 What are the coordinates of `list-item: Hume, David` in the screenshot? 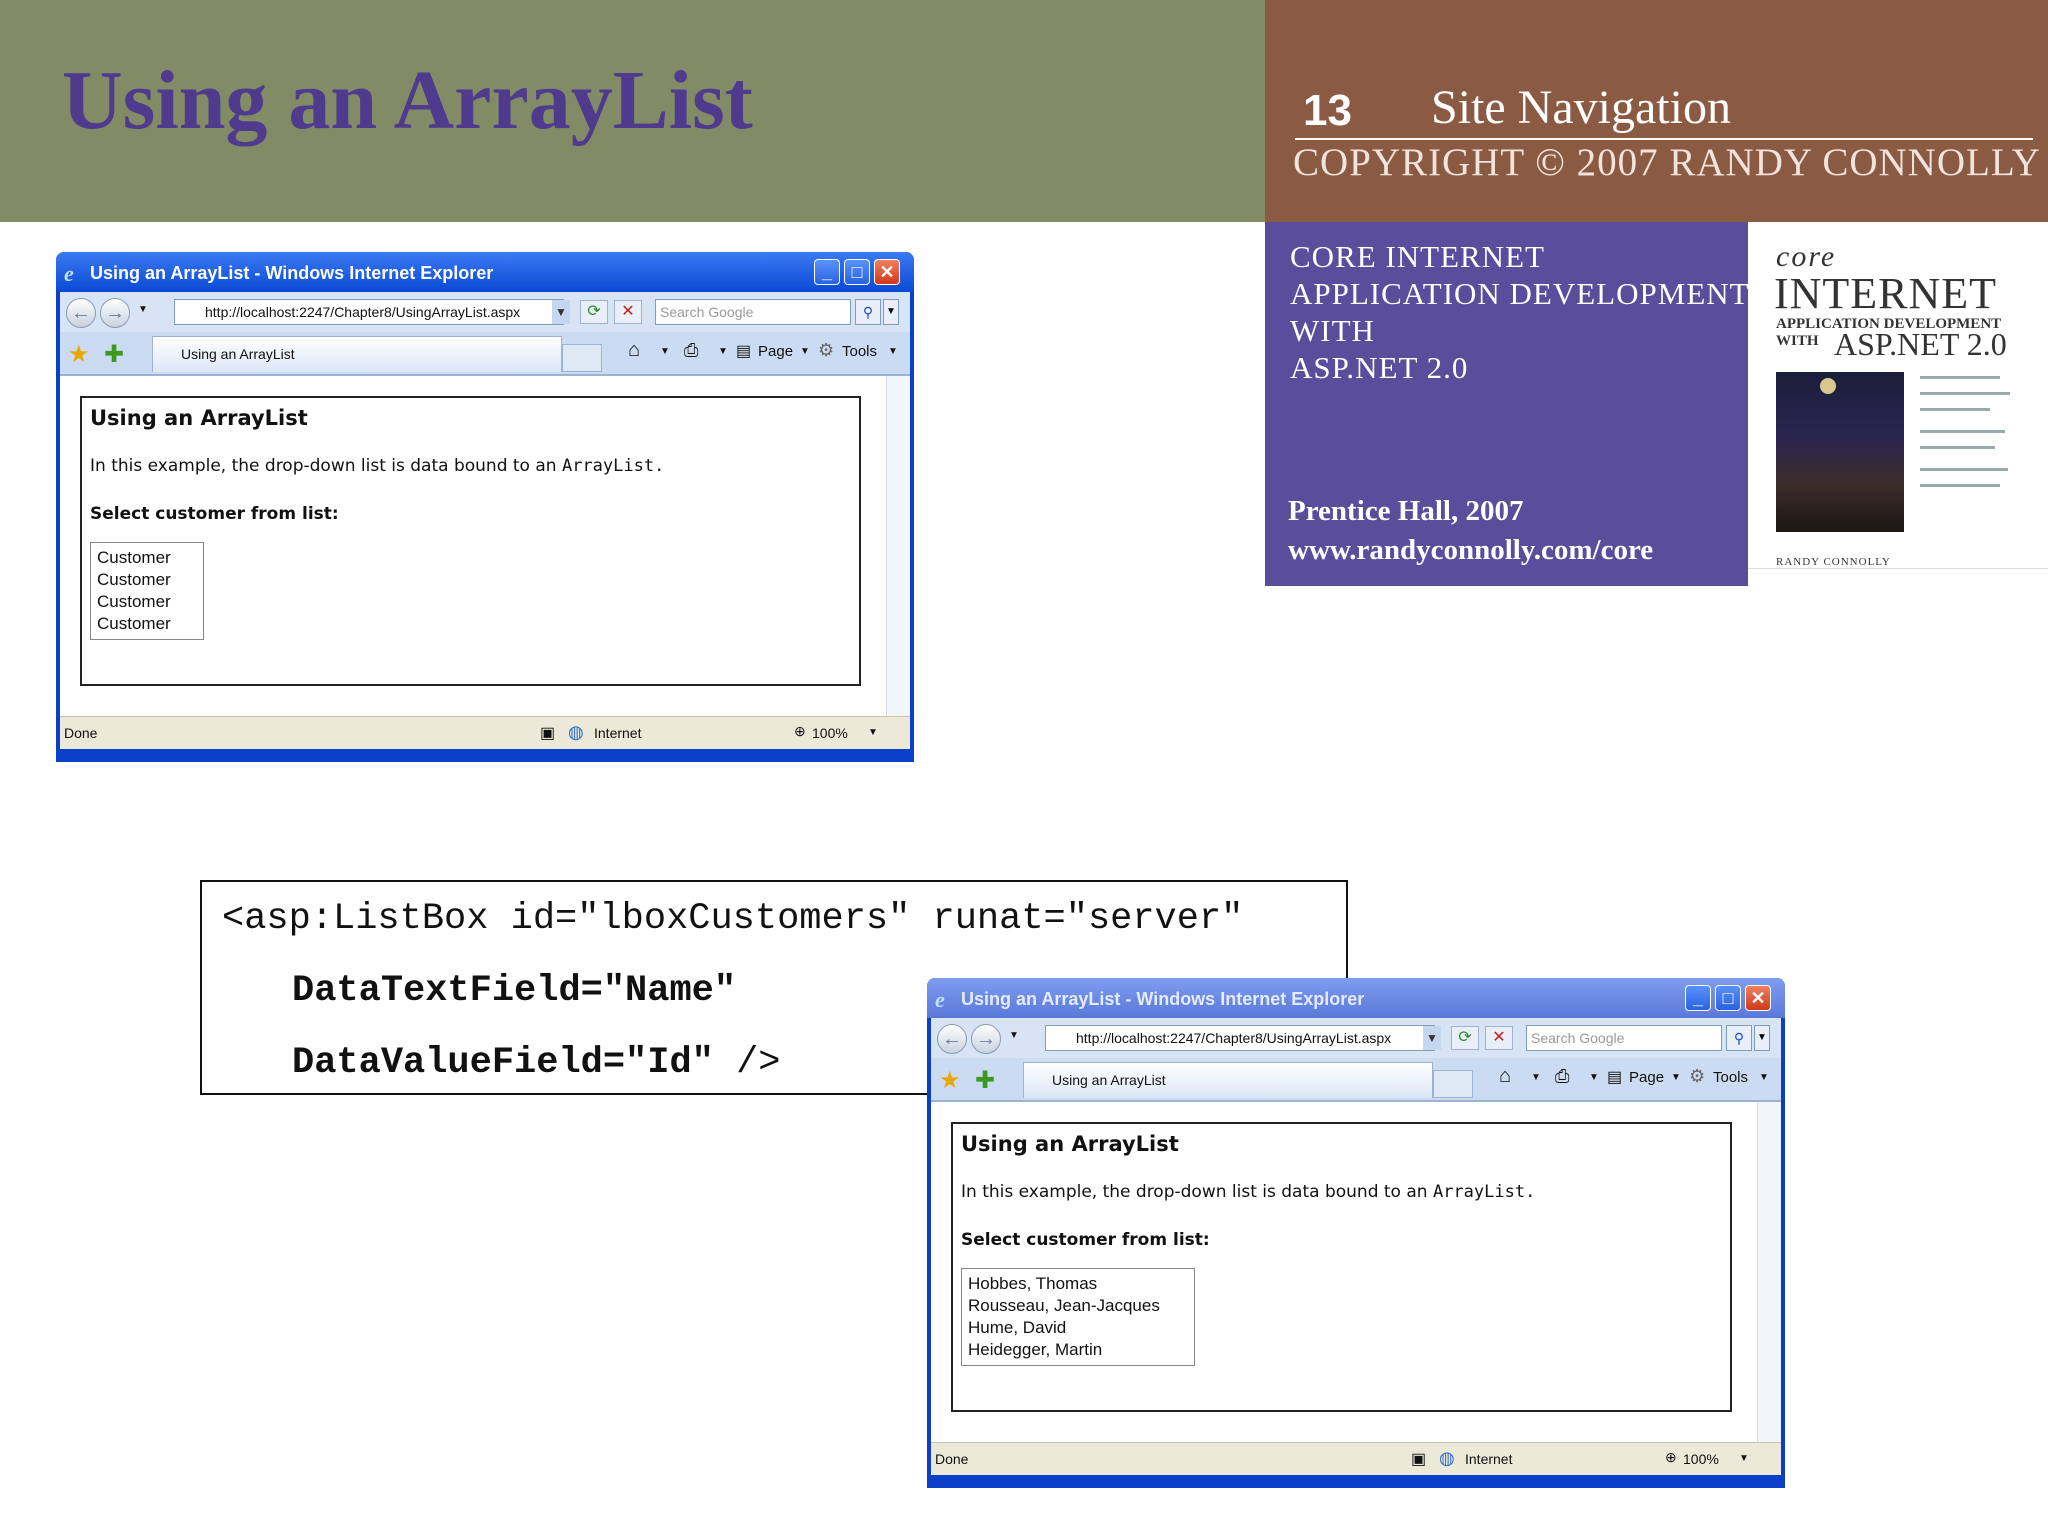 It's located at (1078, 1328).